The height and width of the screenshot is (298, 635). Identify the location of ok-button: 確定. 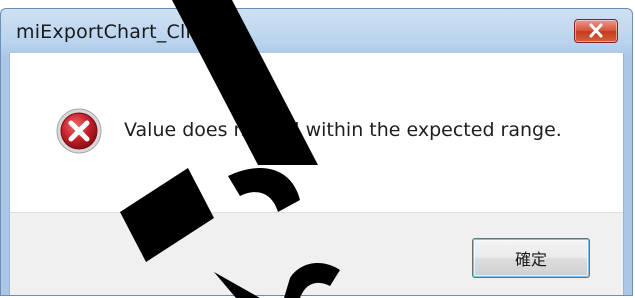
(531, 258).